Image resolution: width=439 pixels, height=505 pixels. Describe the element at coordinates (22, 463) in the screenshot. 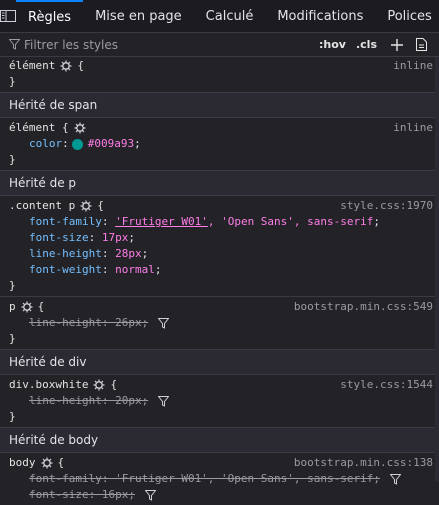

I see `rule-selector: body` at that location.